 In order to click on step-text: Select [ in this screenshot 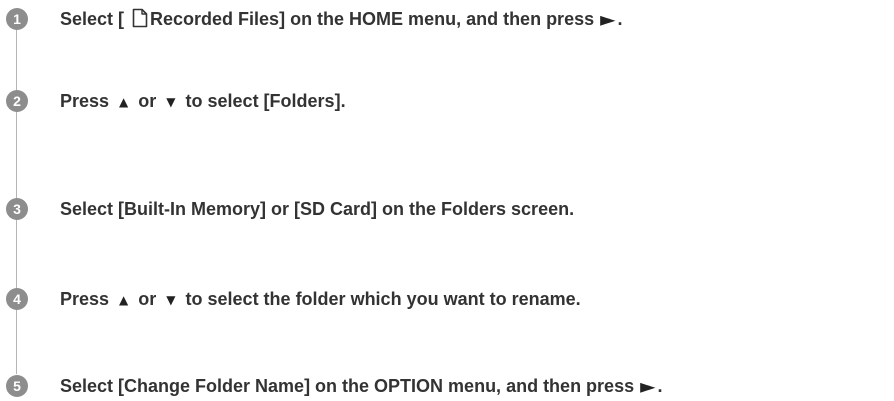, I will do `click(92, 19)`.